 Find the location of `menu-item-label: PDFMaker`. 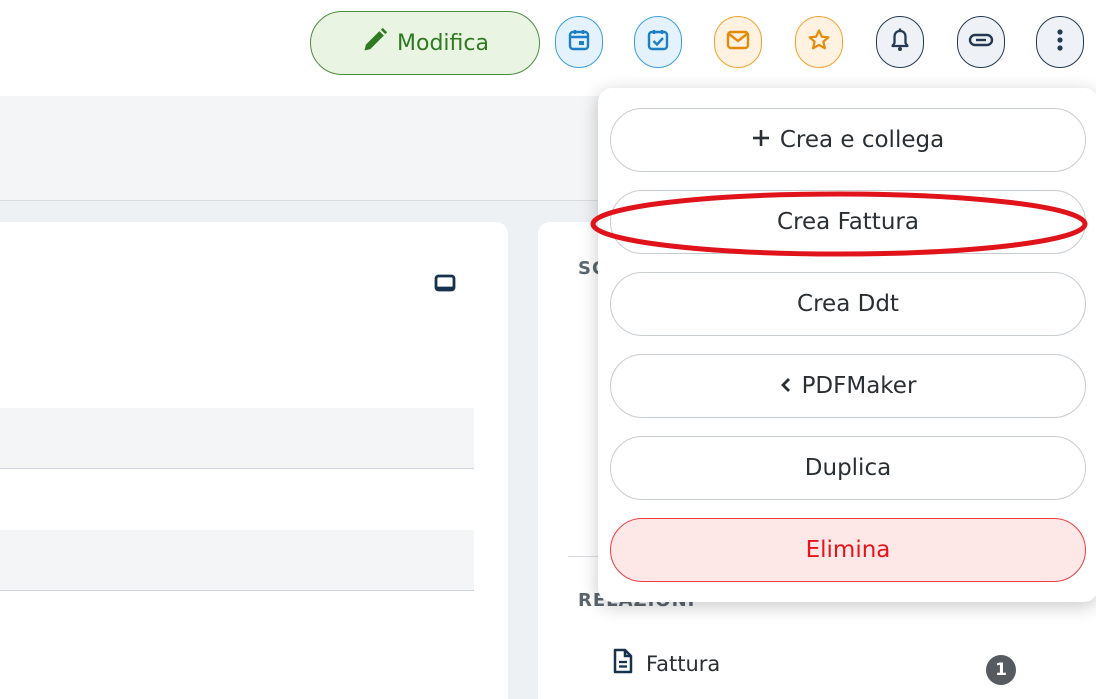

menu-item-label: PDFMaker is located at coordinates (859, 386).